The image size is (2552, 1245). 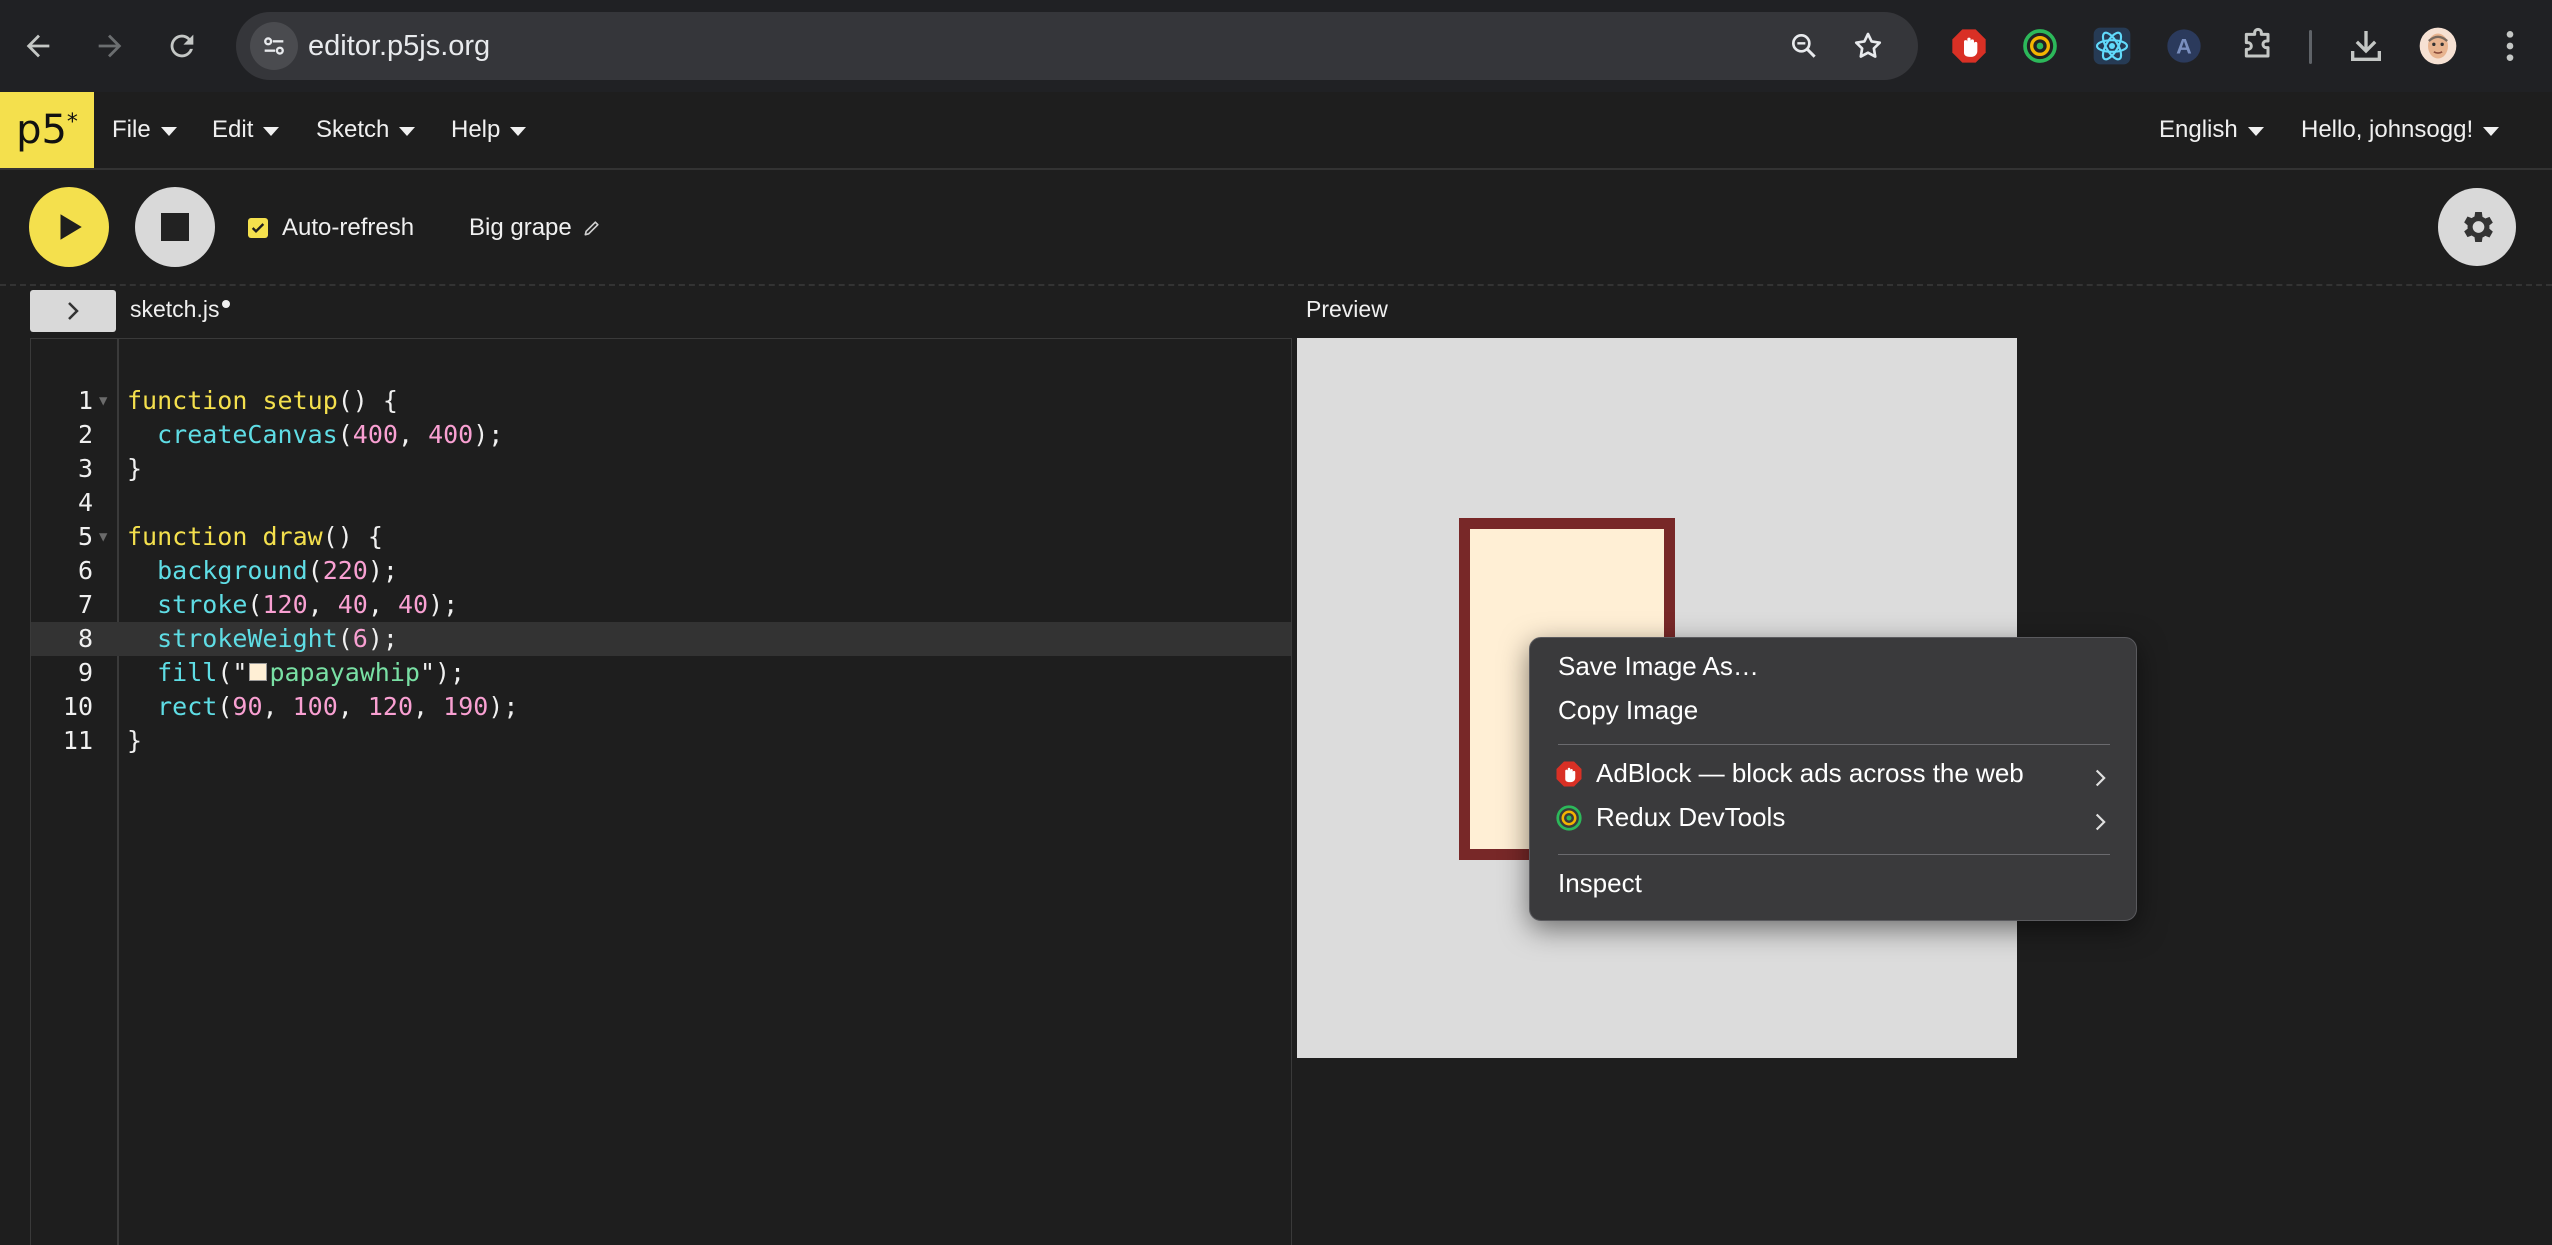 What do you see at coordinates (246, 130) in the screenshot?
I see `menu-edit: Edit` at bounding box center [246, 130].